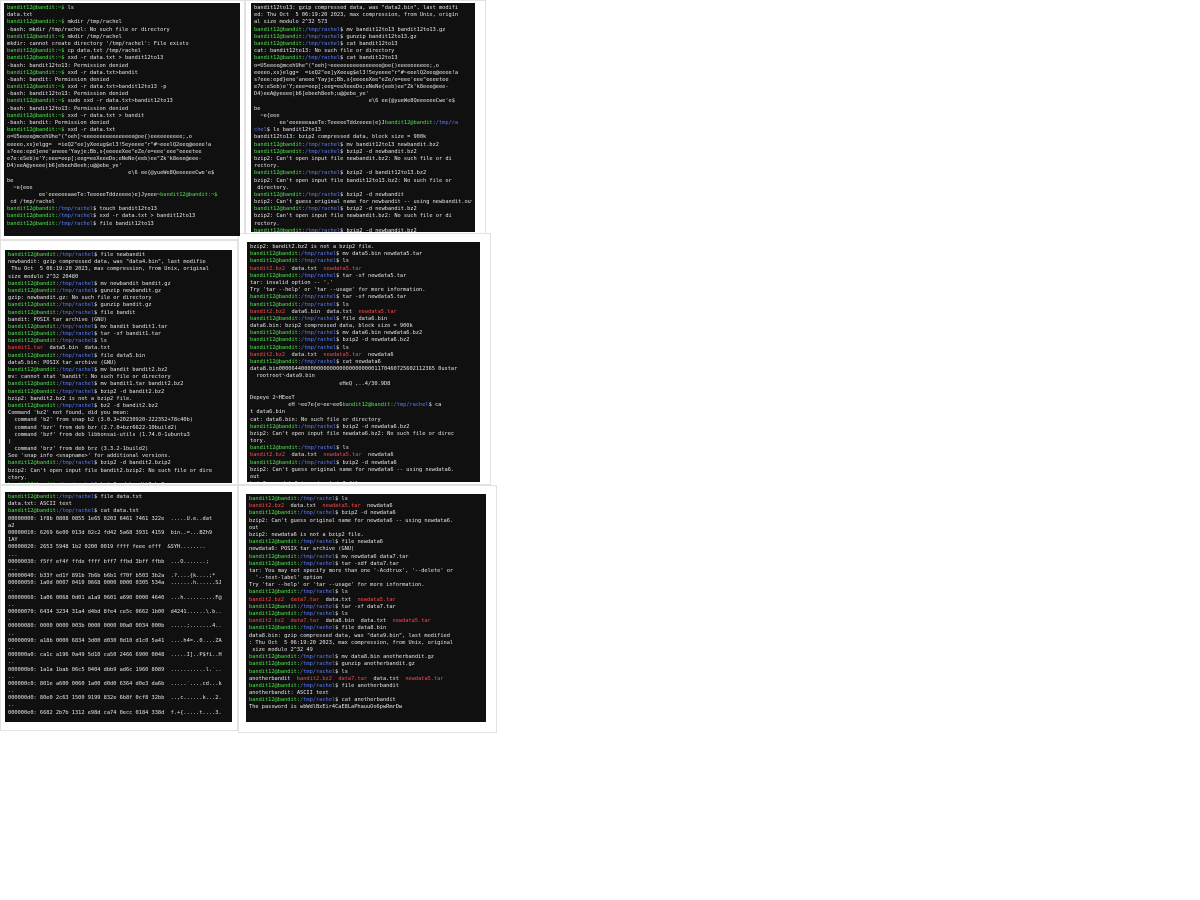 The height and width of the screenshot is (900, 1200). Describe the element at coordinates (319, 123) in the screenshot. I see `output-text: ee'eeeeeeaaeTe:TeeeeeTddzeeee)e}J` at that location.